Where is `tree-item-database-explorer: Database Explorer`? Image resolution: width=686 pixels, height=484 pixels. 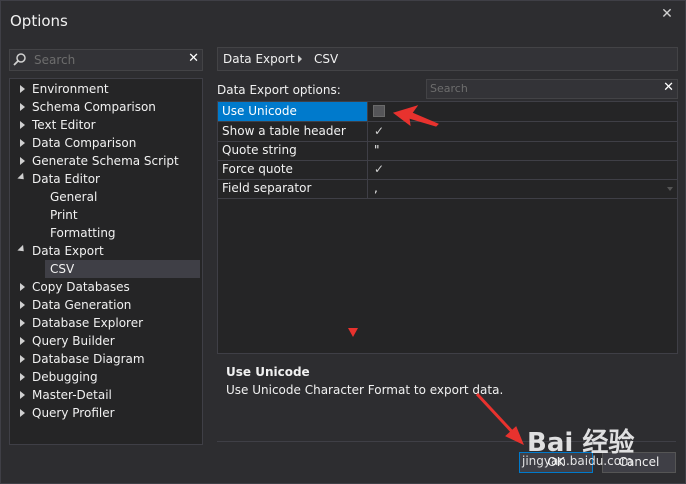 tree-item-database-explorer: Database Explorer is located at coordinates (105, 323).